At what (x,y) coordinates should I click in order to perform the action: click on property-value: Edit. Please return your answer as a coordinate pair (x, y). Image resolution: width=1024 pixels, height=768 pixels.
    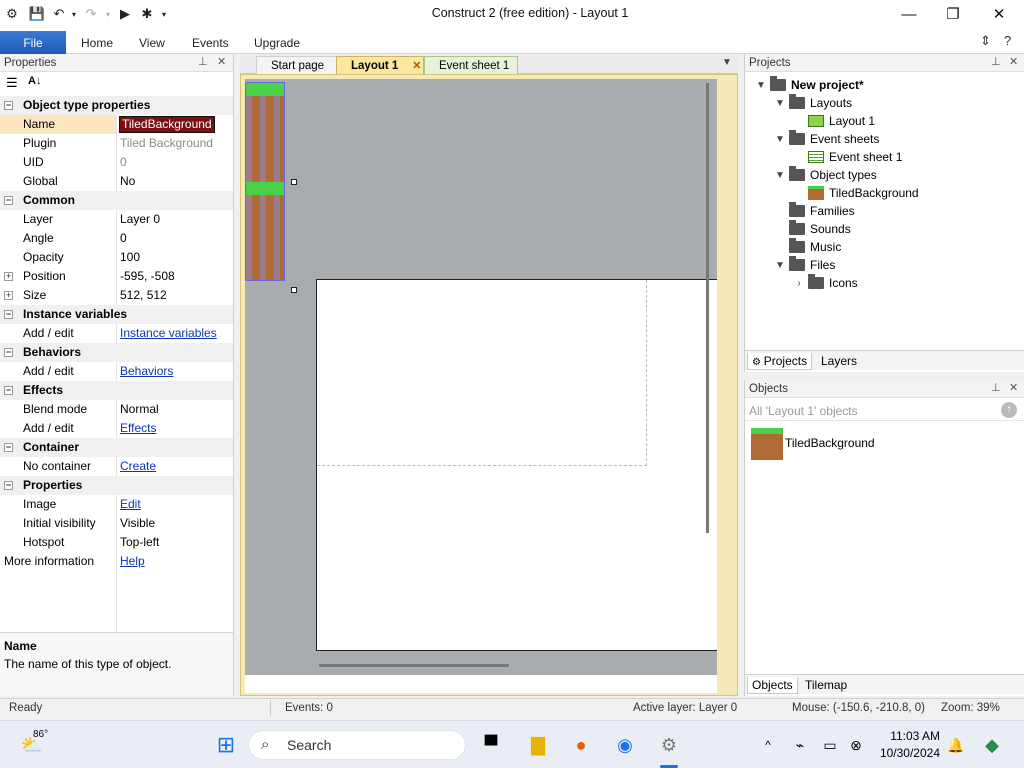
    Looking at the image, I should click on (130, 504).